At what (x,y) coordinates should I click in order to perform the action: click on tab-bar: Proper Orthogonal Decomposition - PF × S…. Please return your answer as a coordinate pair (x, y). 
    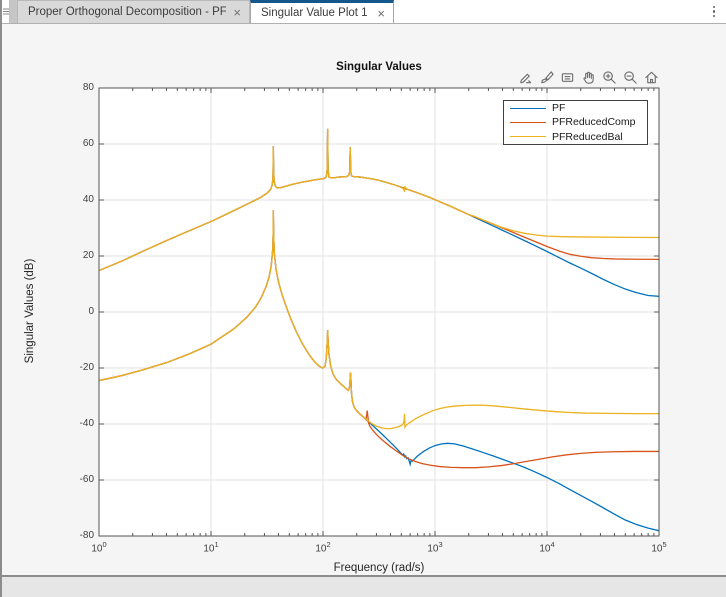
    Looking at the image, I should click on (364, 12).